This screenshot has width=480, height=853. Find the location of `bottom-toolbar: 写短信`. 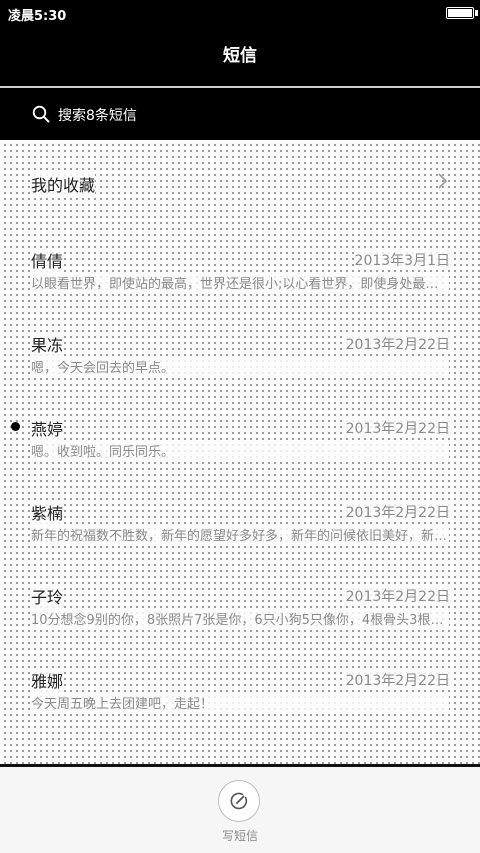

bottom-toolbar: 写短信 is located at coordinates (240, 810).